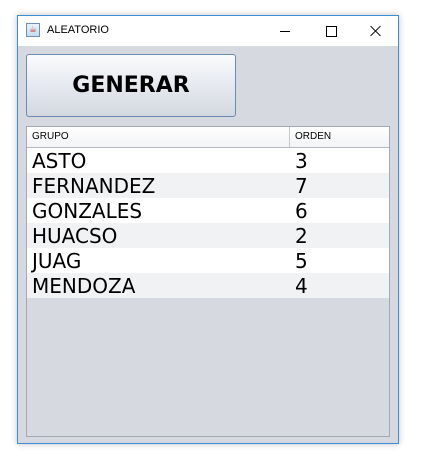  I want to click on cell-orden: 4, so click(301, 286).